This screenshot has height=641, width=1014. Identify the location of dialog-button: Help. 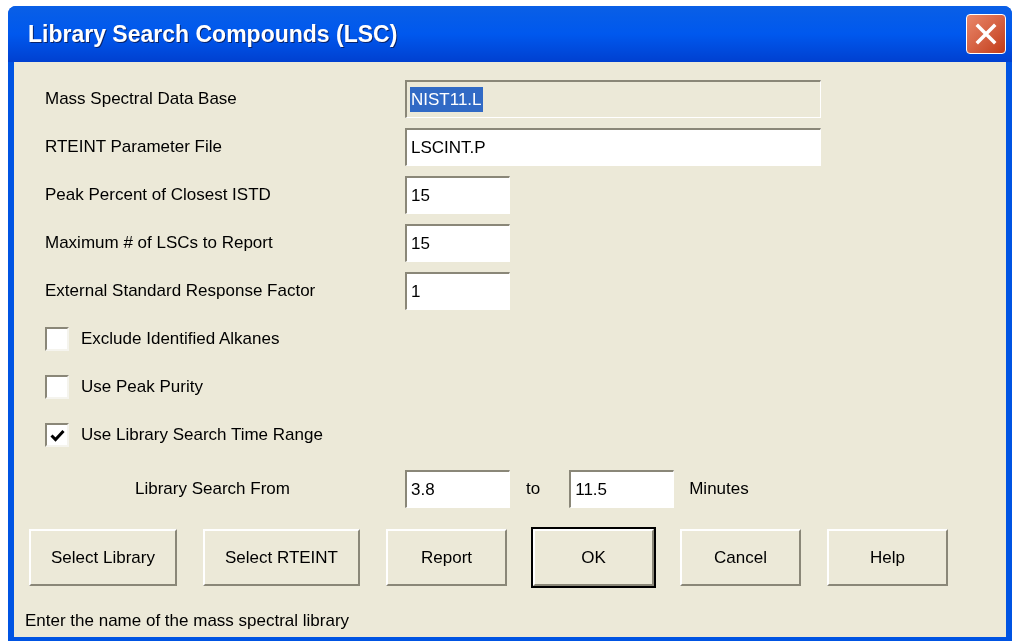
(887, 557).